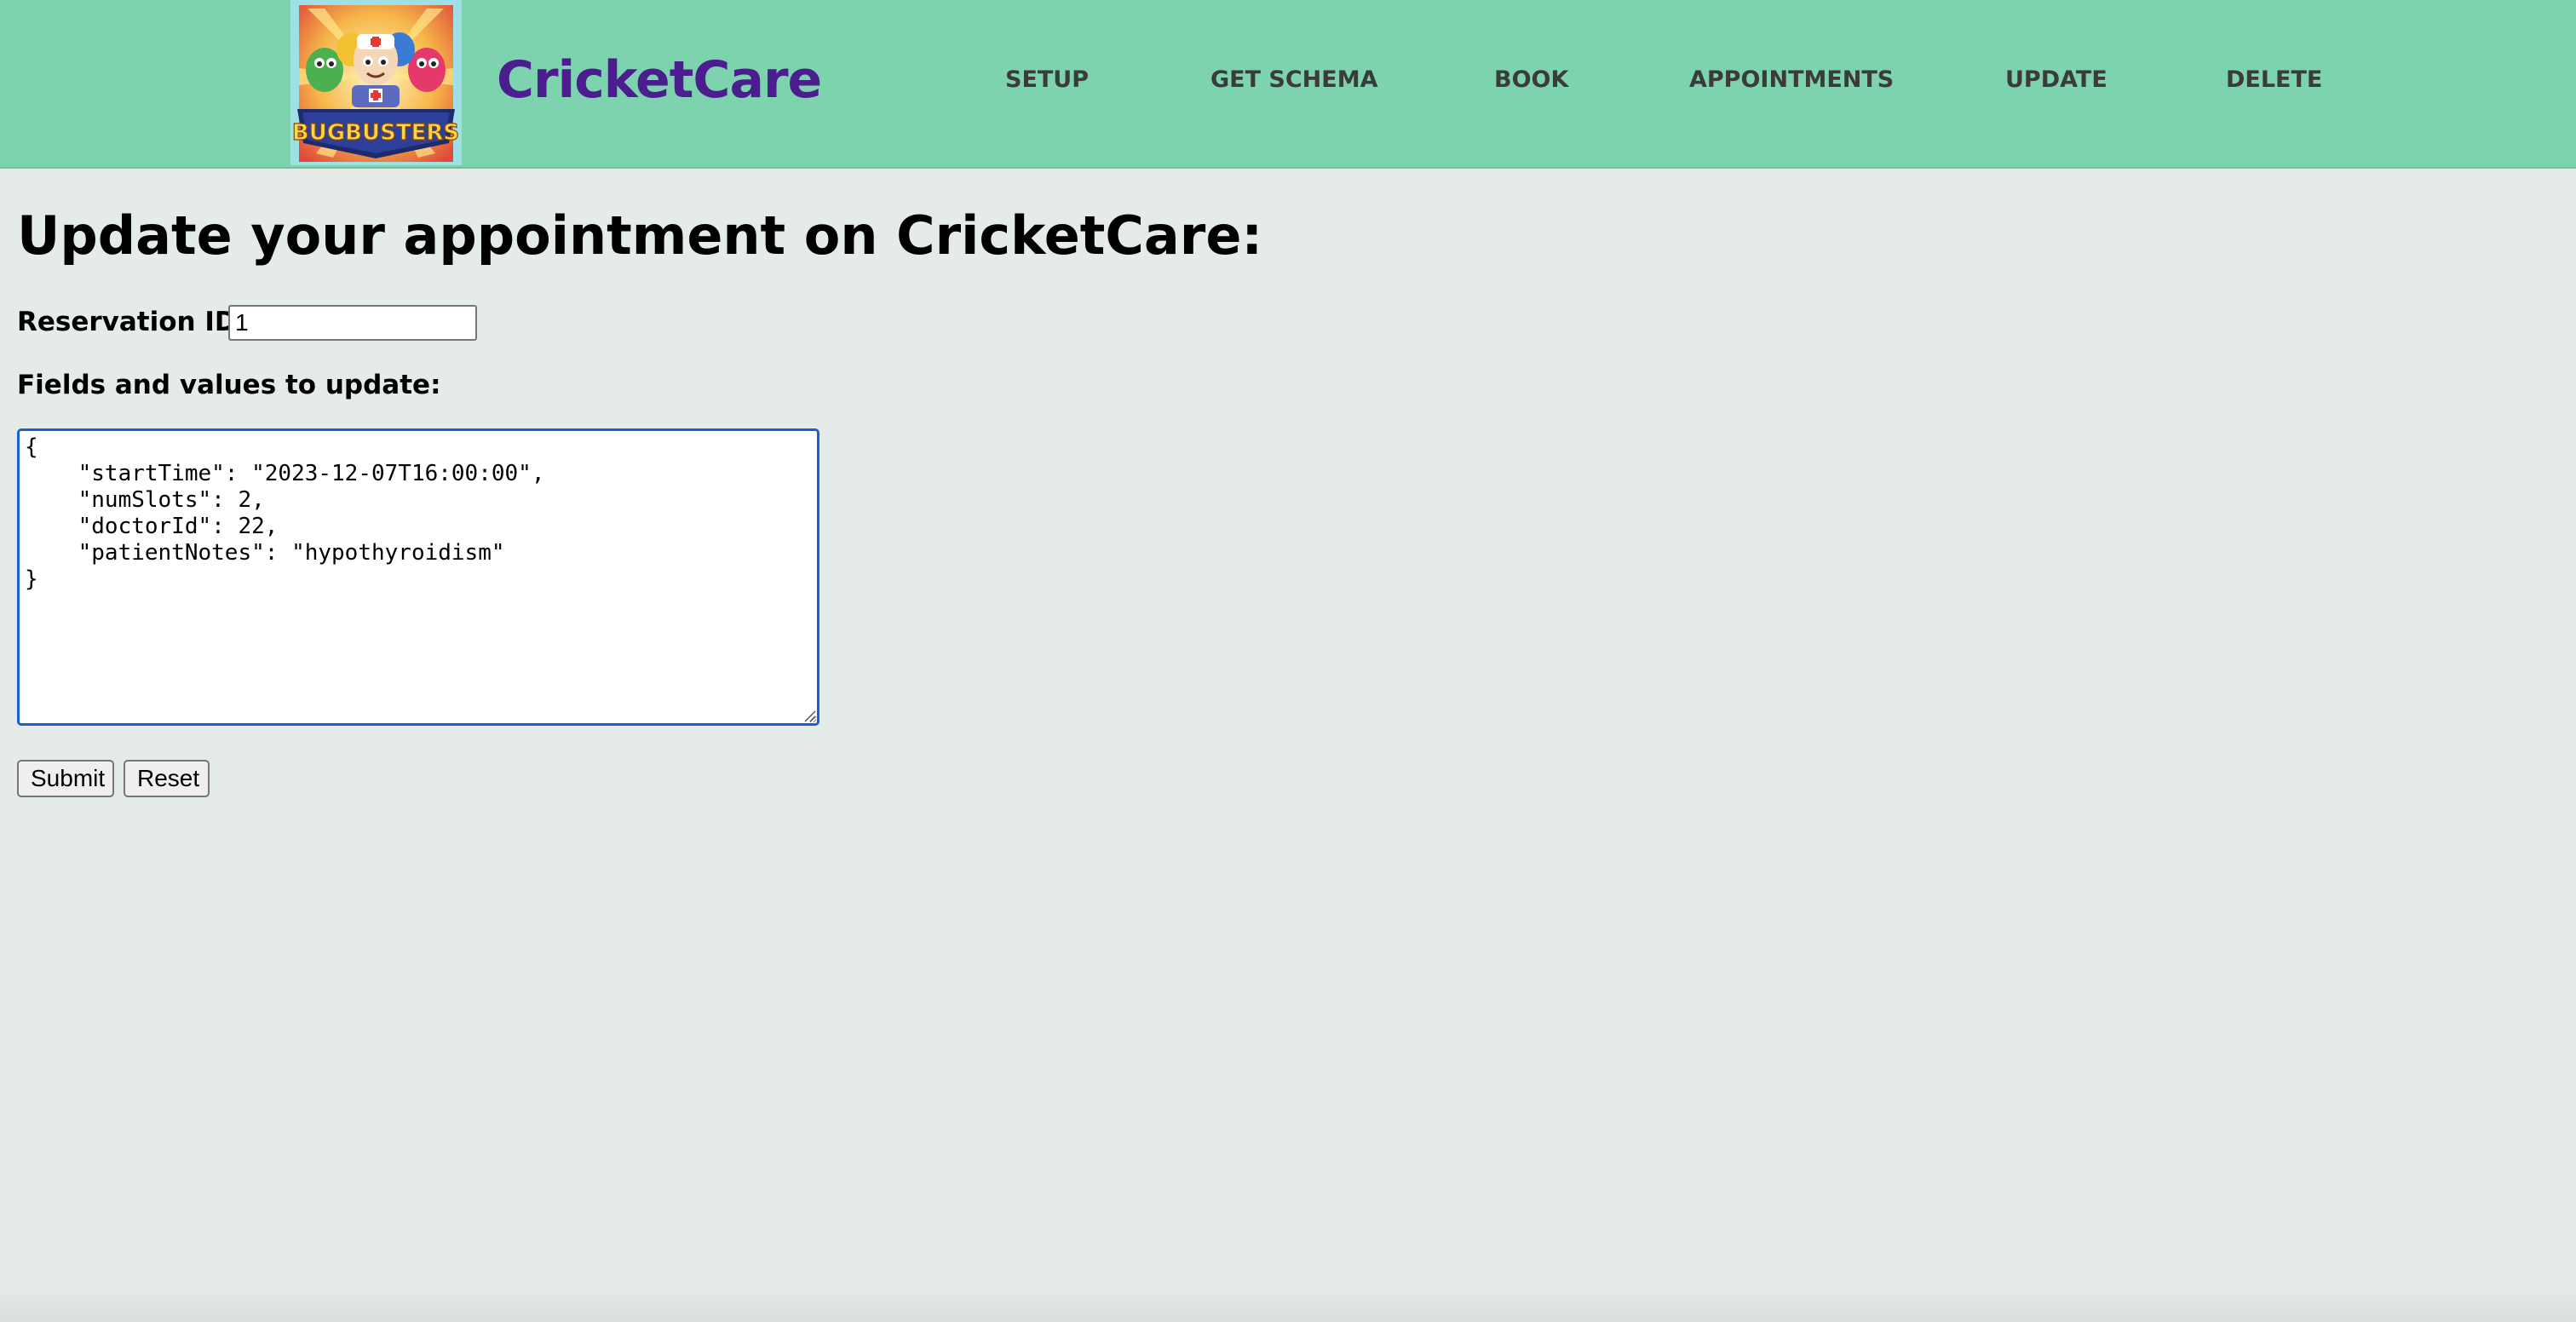 Image resolution: width=2576 pixels, height=1322 pixels. What do you see at coordinates (376, 82) in the screenshot?
I see `bugbusters-logo: BUGBUSTERS` at bounding box center [376, 82].